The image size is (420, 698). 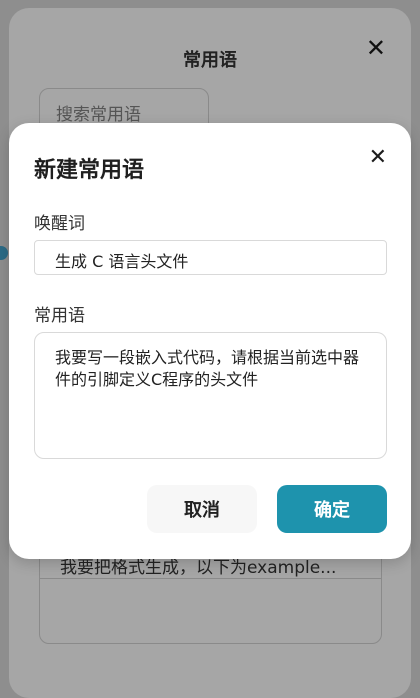 I want to click on wake-word-label: 唤醒词, so click(x=59, y=224).